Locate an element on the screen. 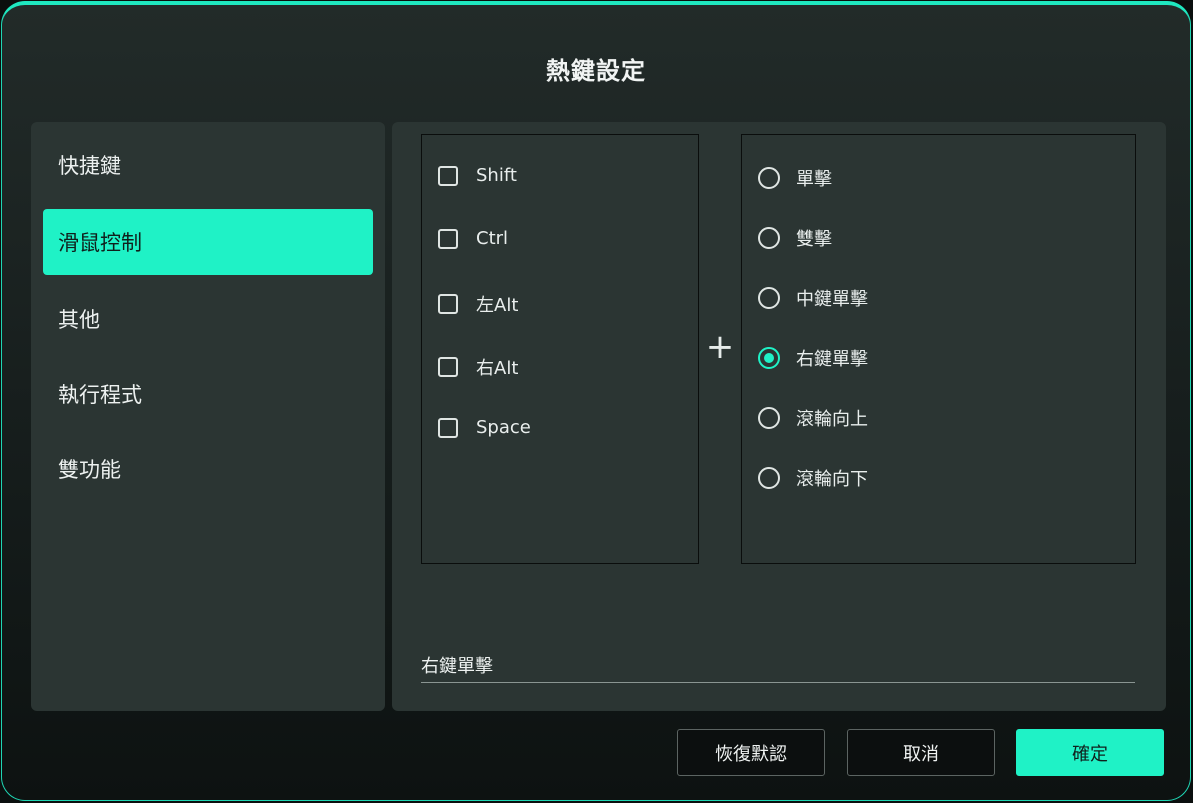 The height and width of the screenshot is (803, 1193). modifier-option-space: Space is located at coordinates (484, 427).